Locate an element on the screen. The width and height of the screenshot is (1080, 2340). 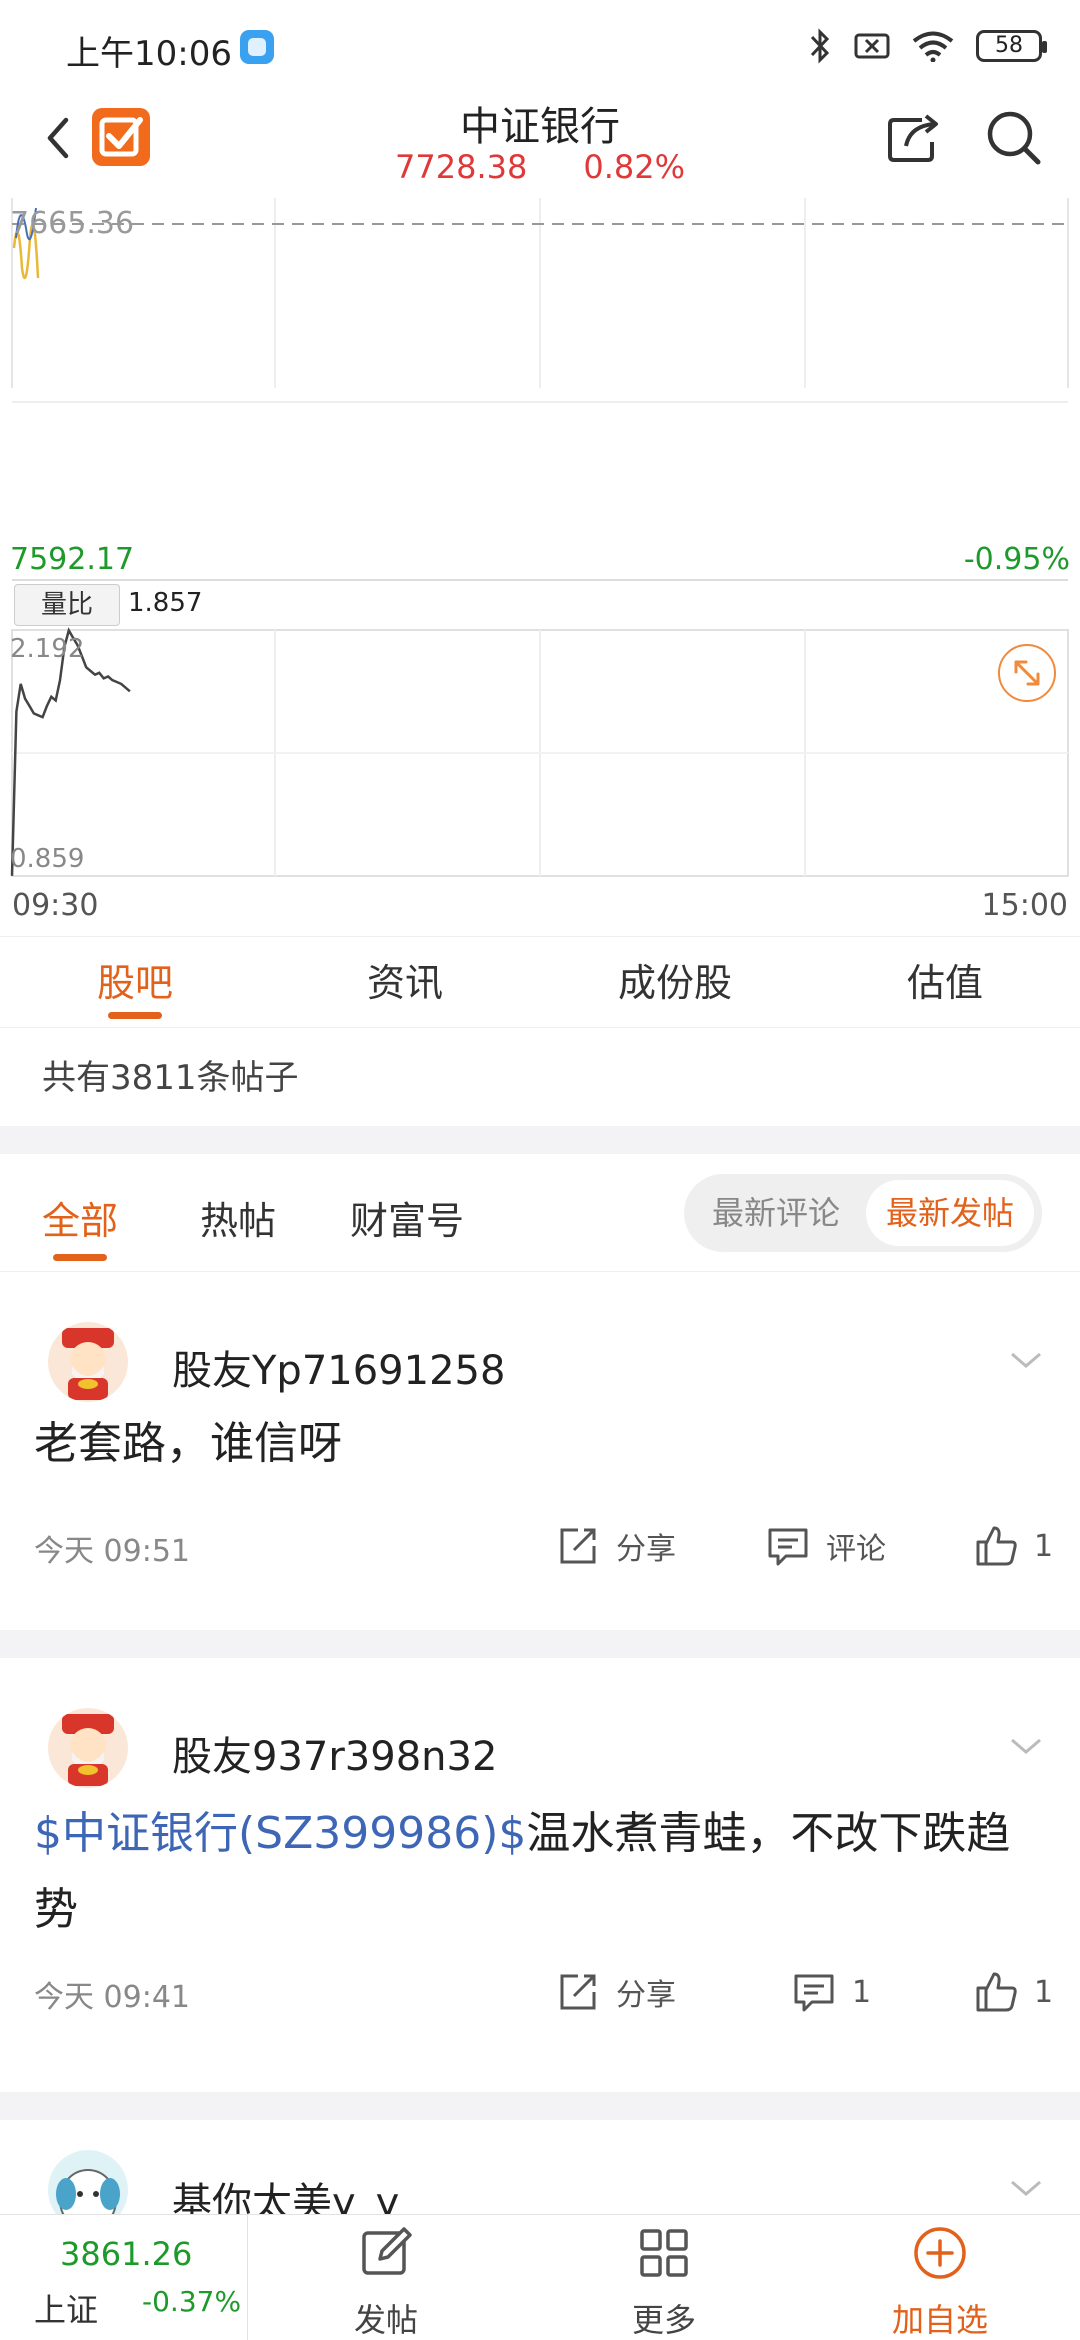
sort-latest-post: 最新发帖 is located at coordinates (950, 1213).